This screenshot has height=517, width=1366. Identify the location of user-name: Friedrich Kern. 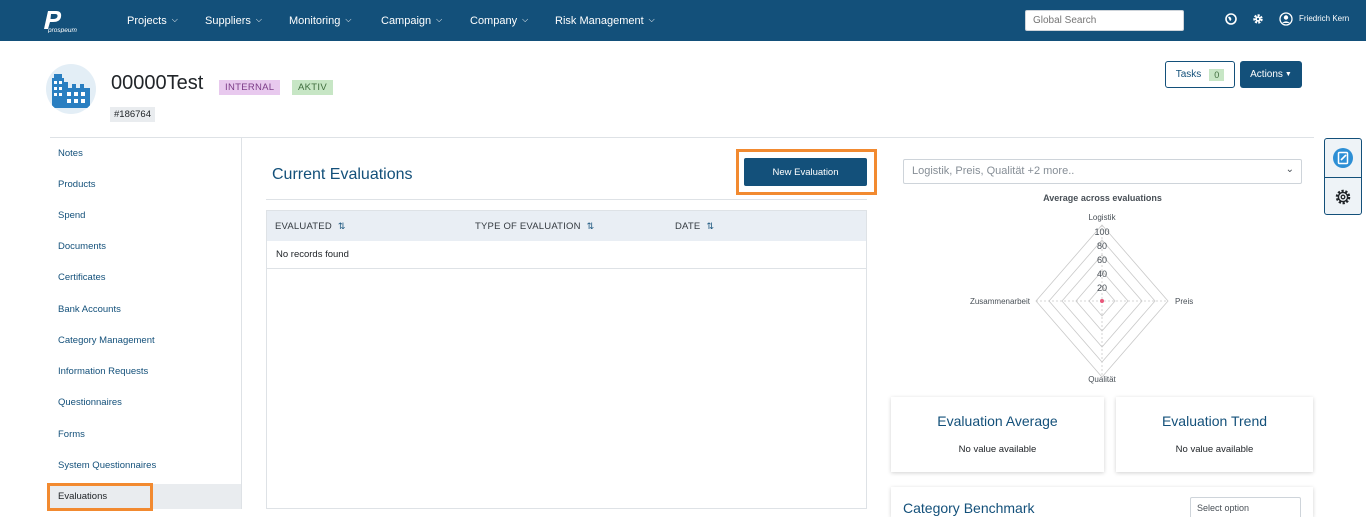
(1324, 18).